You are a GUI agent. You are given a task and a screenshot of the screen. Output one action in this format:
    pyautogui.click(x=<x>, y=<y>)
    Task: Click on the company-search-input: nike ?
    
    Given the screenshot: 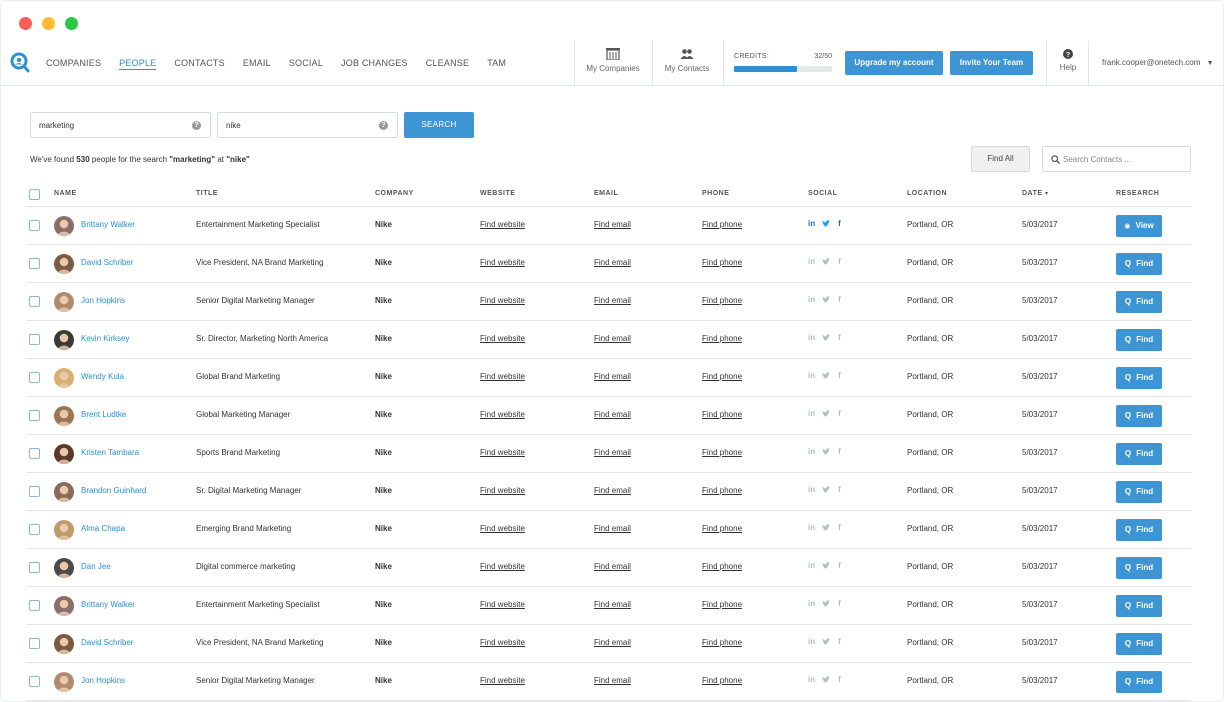 What is the action you would take?
    pyautogui.click(x=307, y=125)
    